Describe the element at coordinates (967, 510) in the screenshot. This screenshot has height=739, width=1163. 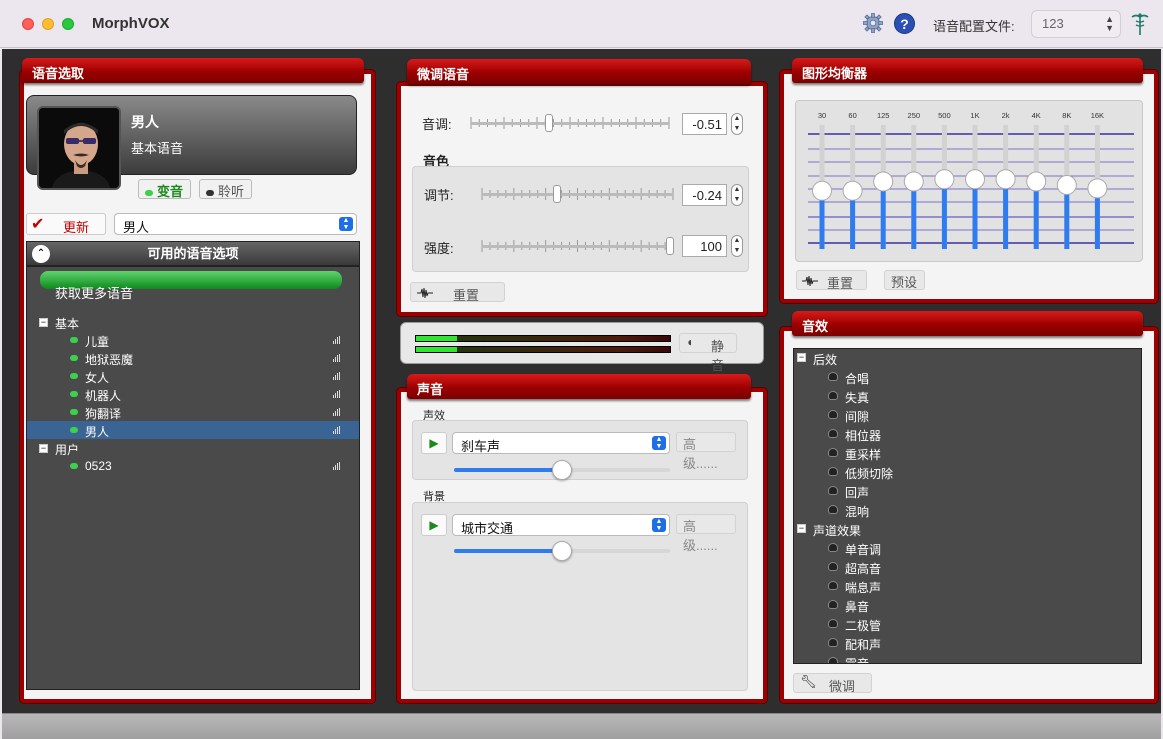
I see `effect-list-item: 混响` at that location.